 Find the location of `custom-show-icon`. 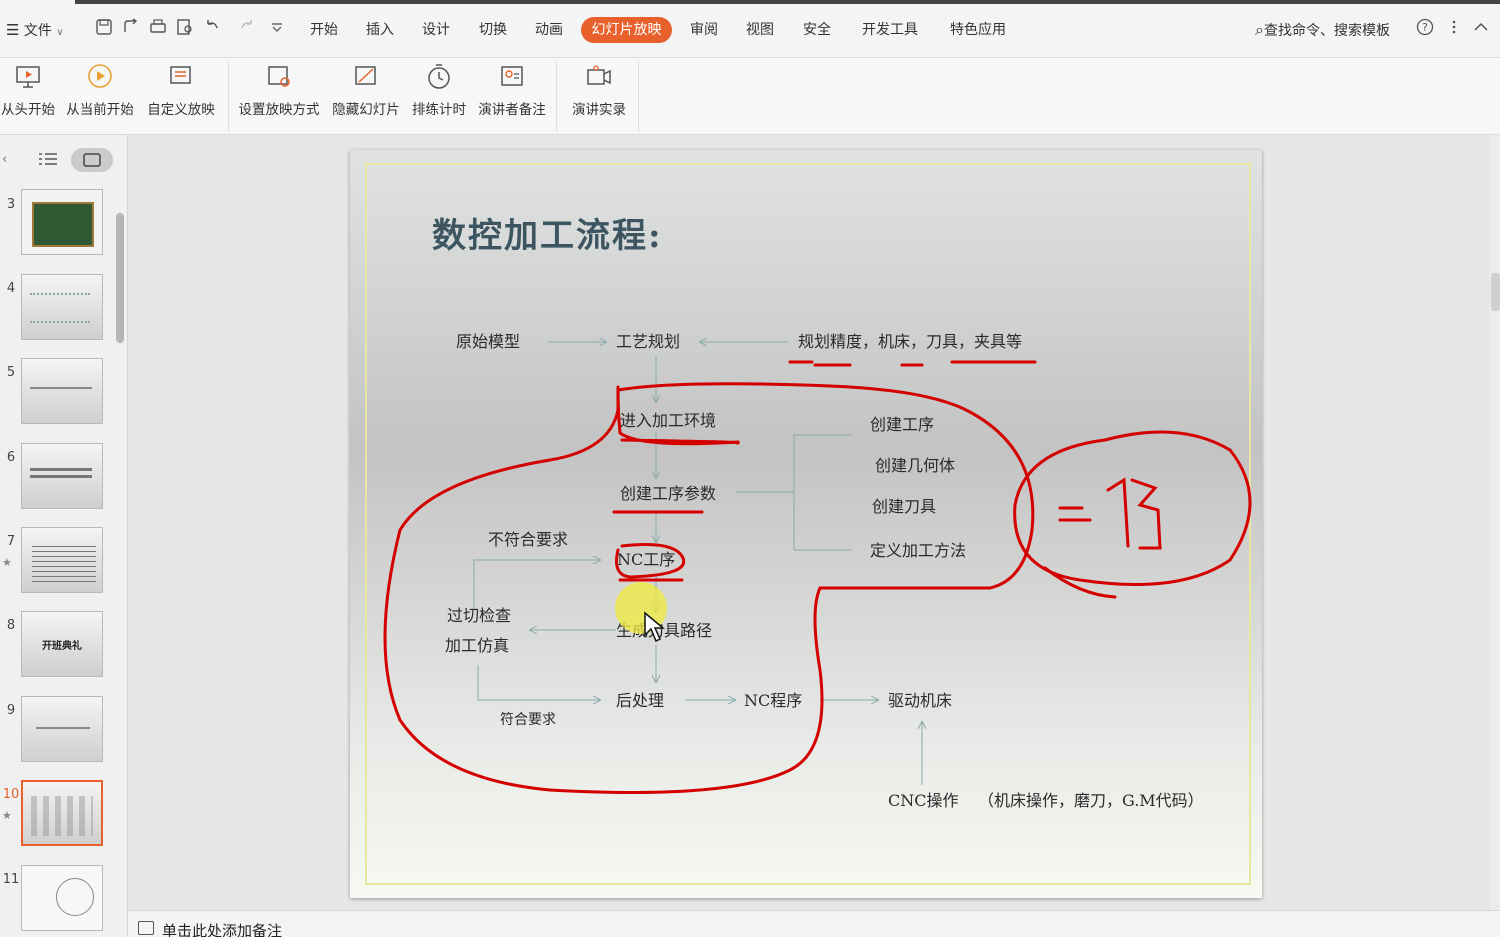

custom-show-icon is located at coordinates (180, 75).